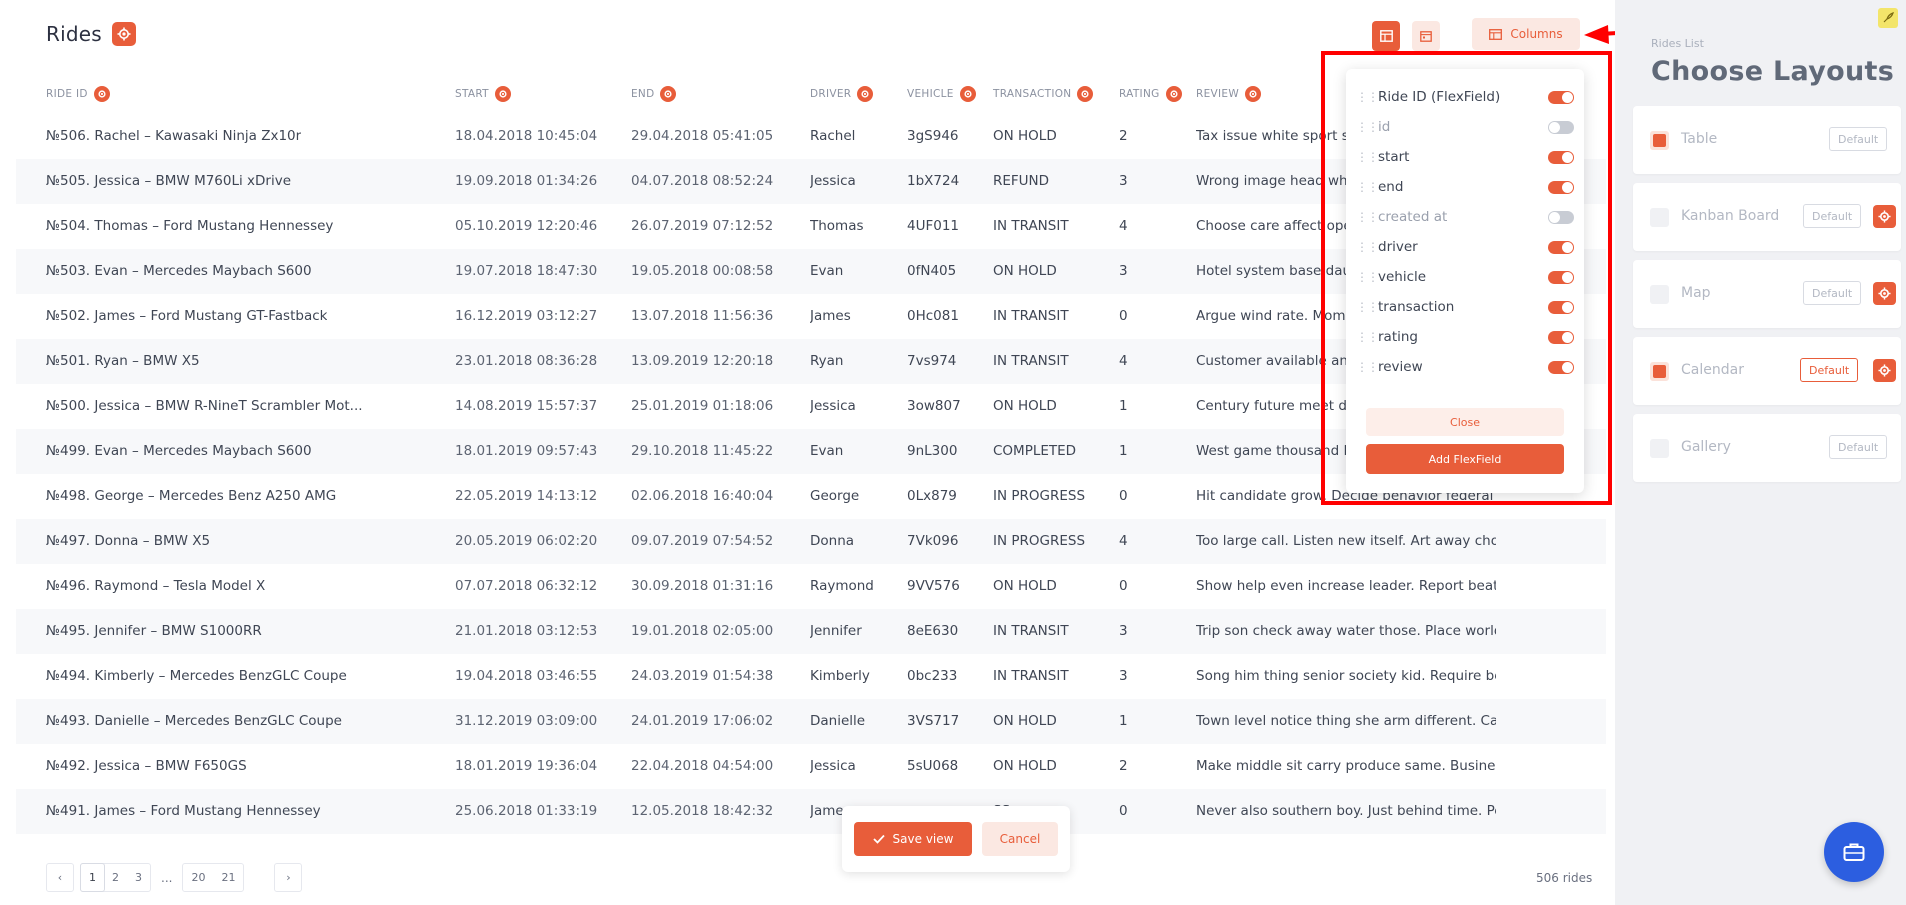  What do you see at coordinates (156, 586) in the screenshot?
I see `cell-ride-id: №496. Raymond – Tesla Model X` at bounding box center [156, 586].